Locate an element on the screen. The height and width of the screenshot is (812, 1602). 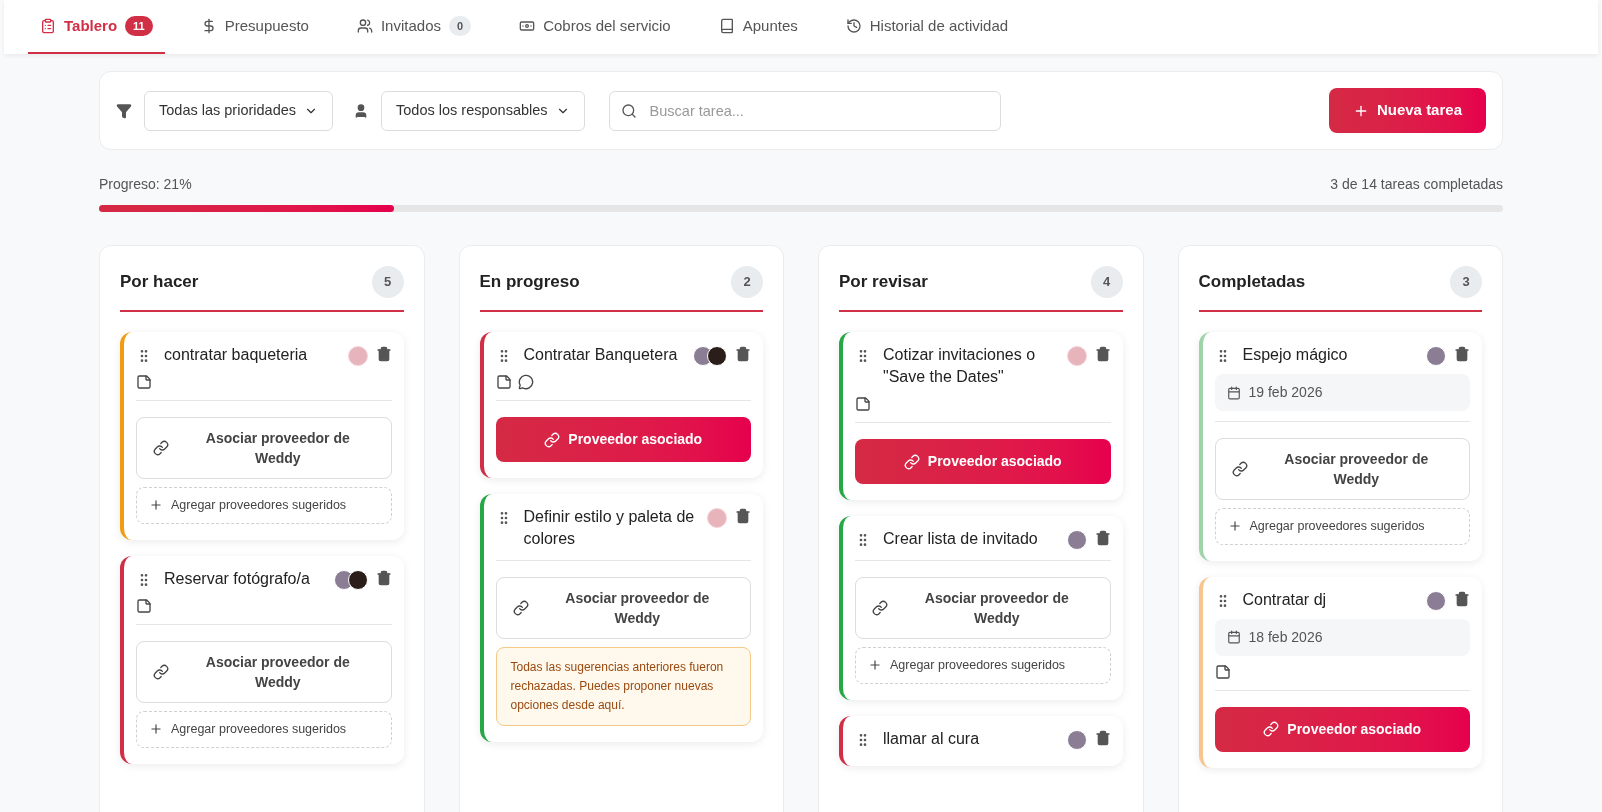
speech-bubble-icon is located at coordinates (525, 382).